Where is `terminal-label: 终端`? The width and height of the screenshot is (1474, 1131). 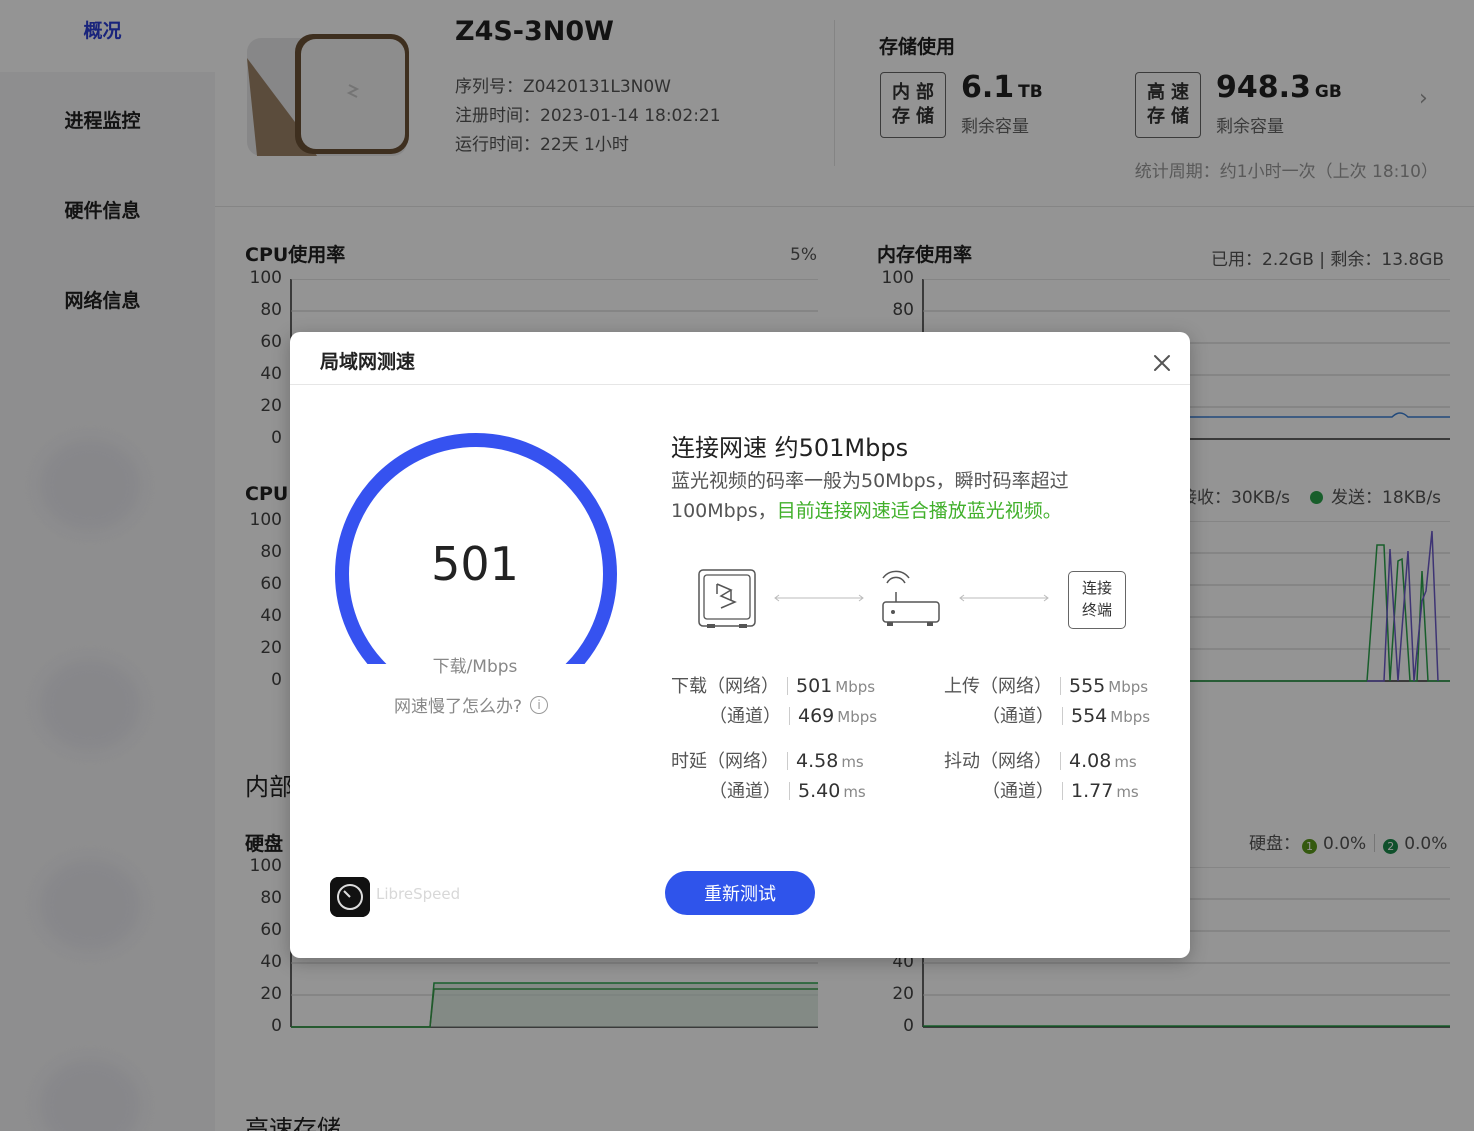 terminal-label: 终端 is located at coordinates (1096, 610).